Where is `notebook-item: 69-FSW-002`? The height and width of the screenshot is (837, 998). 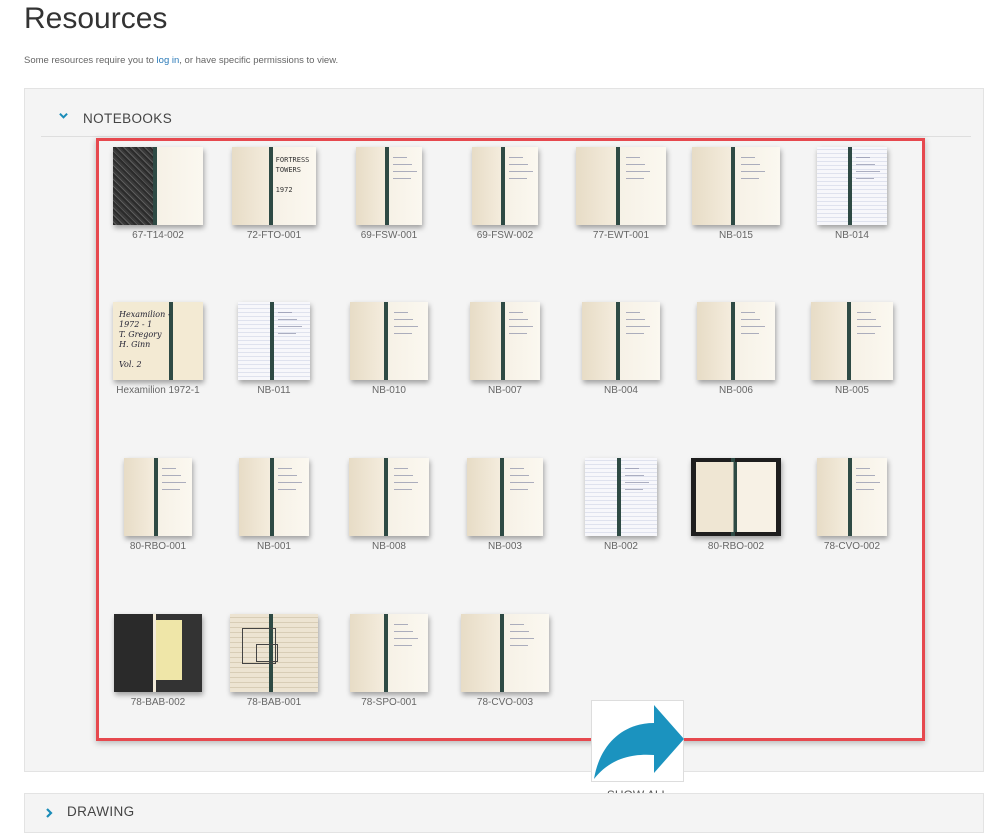 notebook-item: 69-FSW-002 is located at coordinates (505, 194).